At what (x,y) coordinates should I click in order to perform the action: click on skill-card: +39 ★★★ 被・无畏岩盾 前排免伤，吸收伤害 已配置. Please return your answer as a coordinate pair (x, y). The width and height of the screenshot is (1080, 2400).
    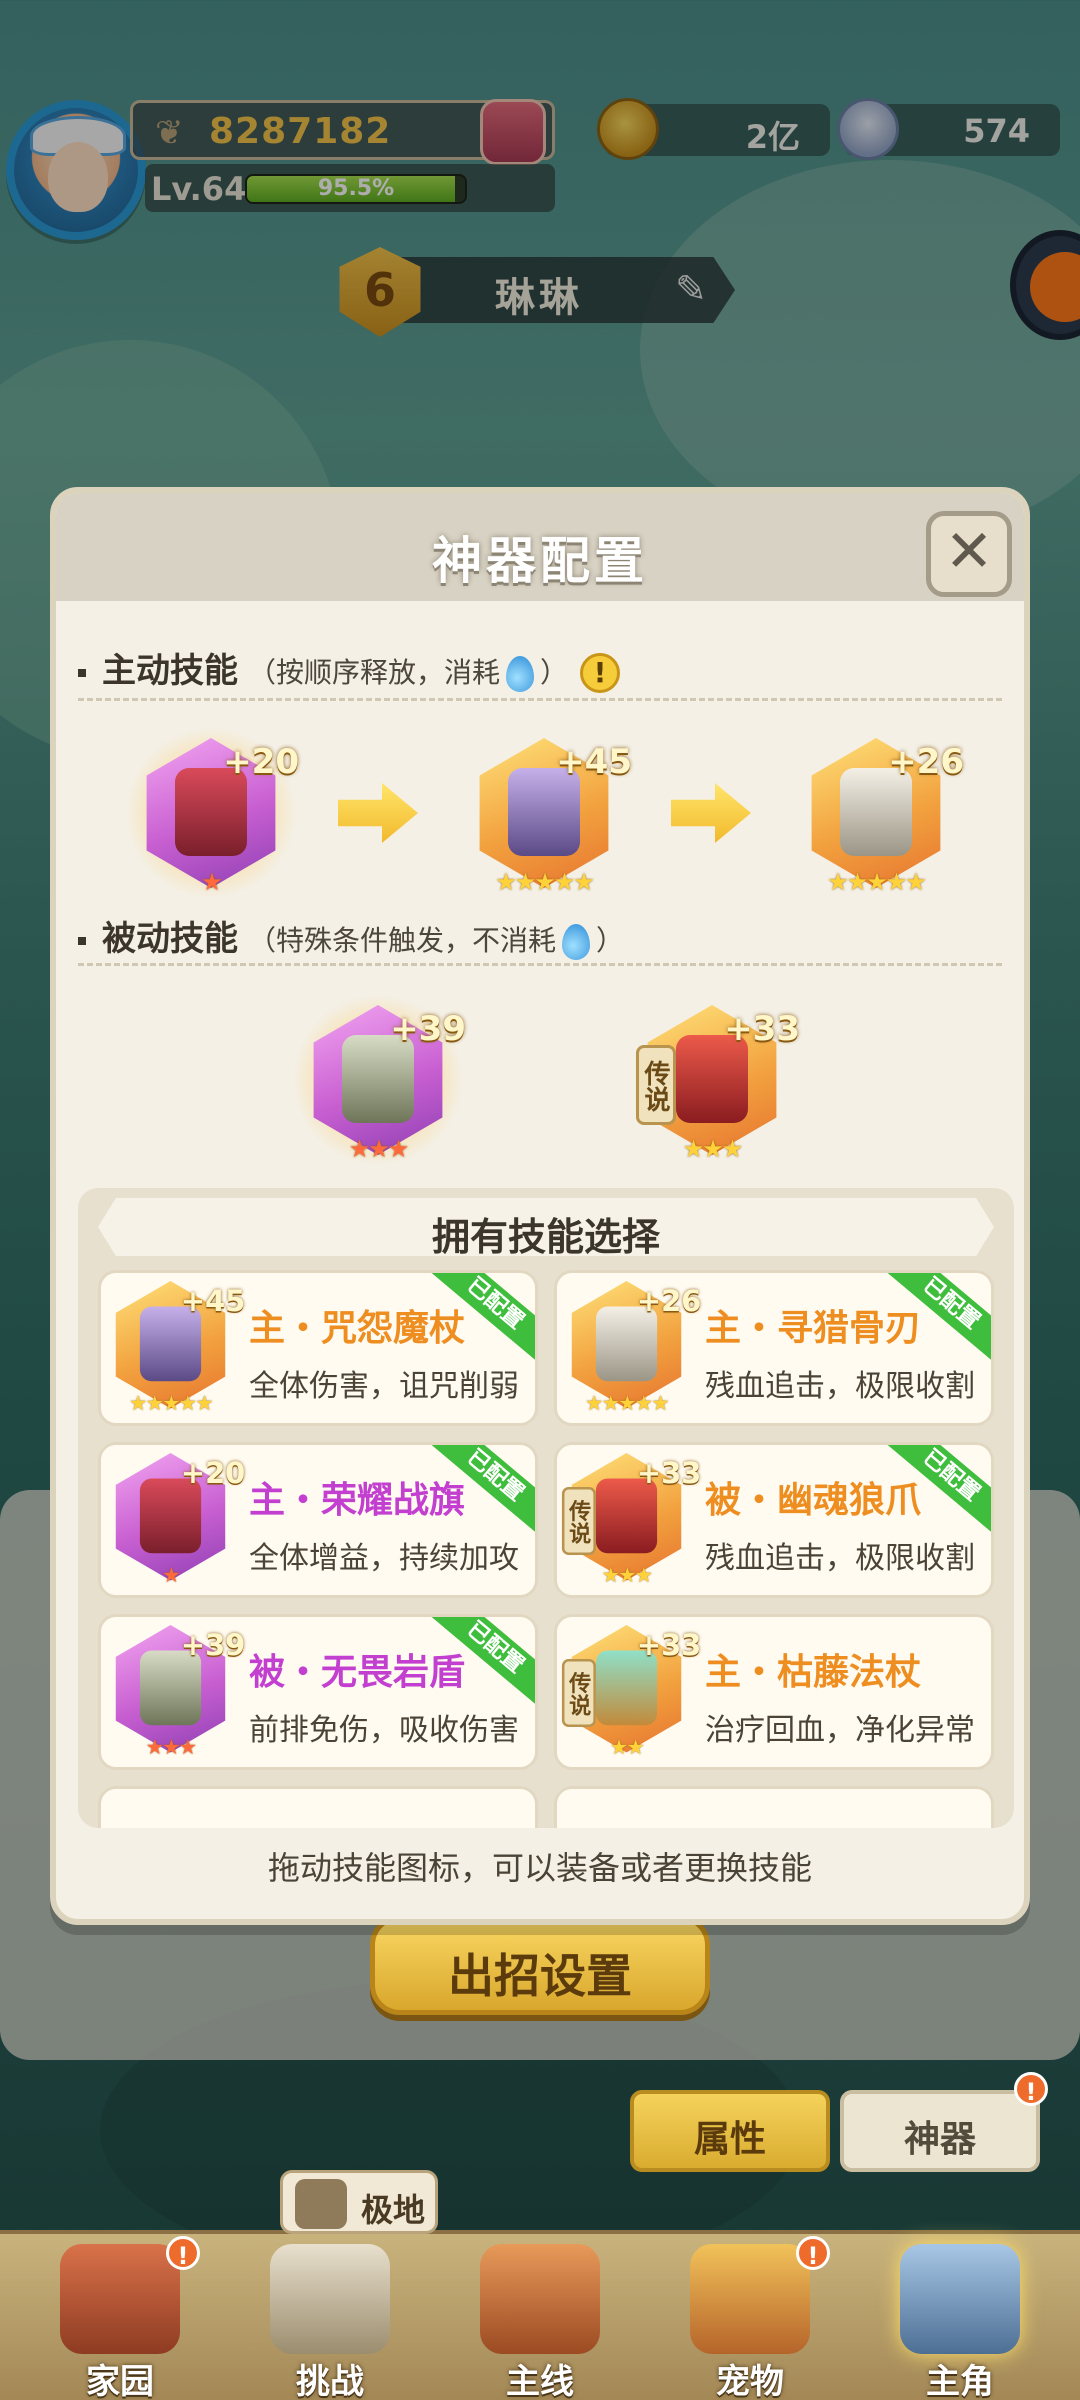
    Looking at the image, I should click on (318, 1692).